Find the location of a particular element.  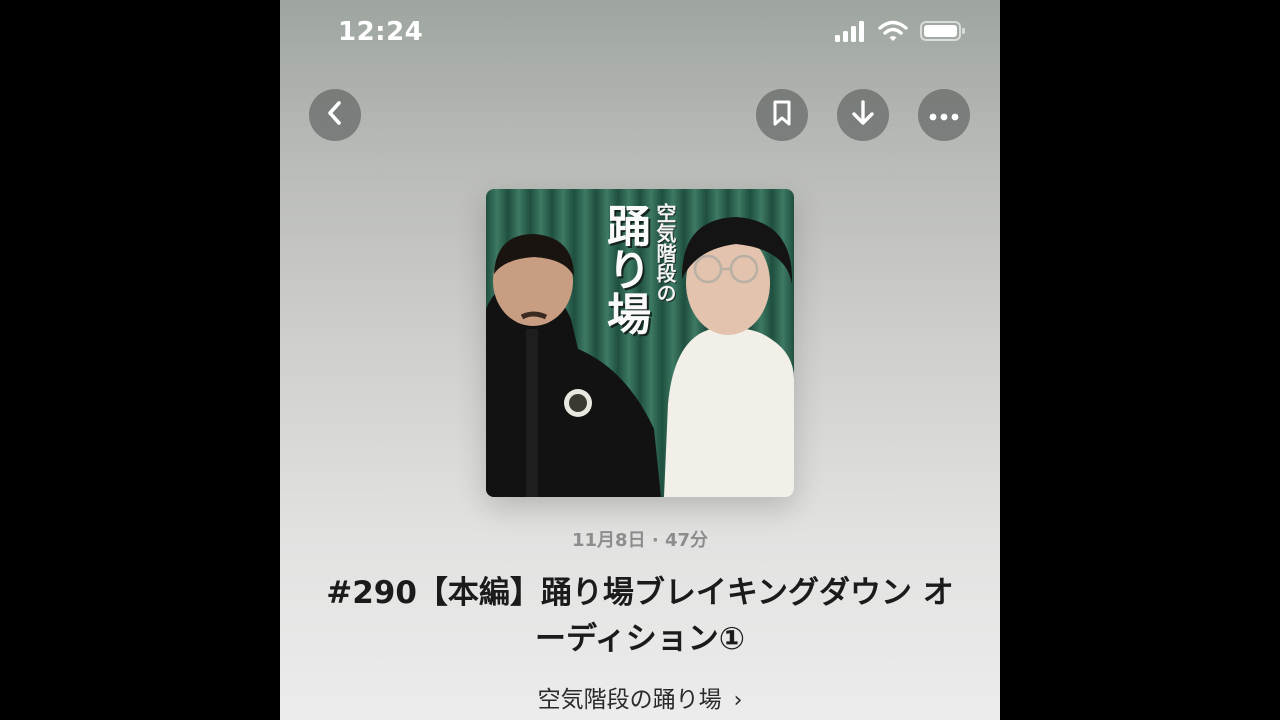

show-name: 空気階段の踊り場 is located at coordinates (629, 700).